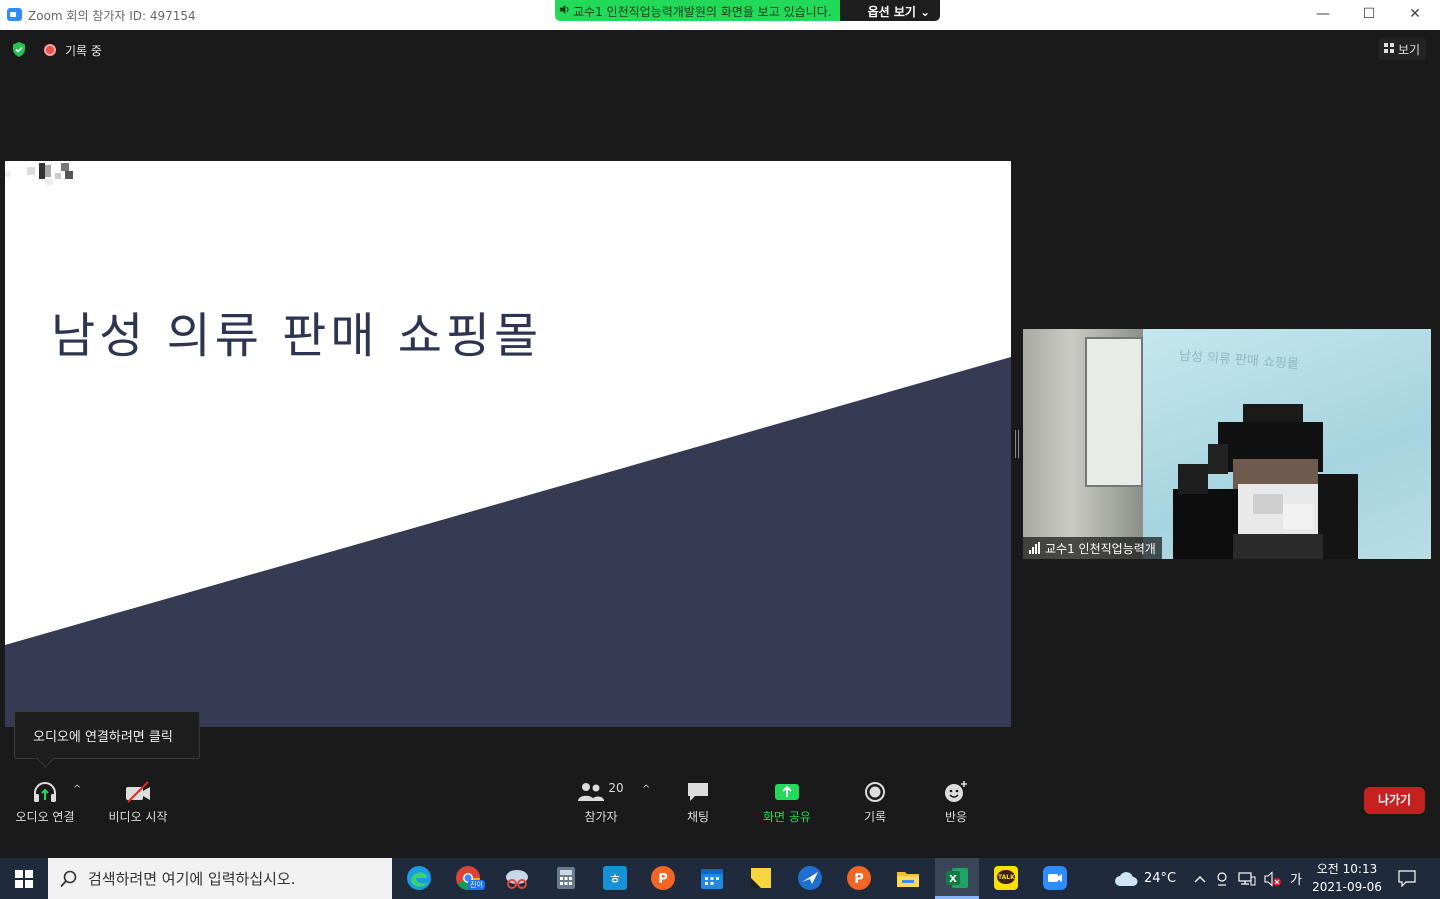  I want to click on start-button, so click(24, 878).